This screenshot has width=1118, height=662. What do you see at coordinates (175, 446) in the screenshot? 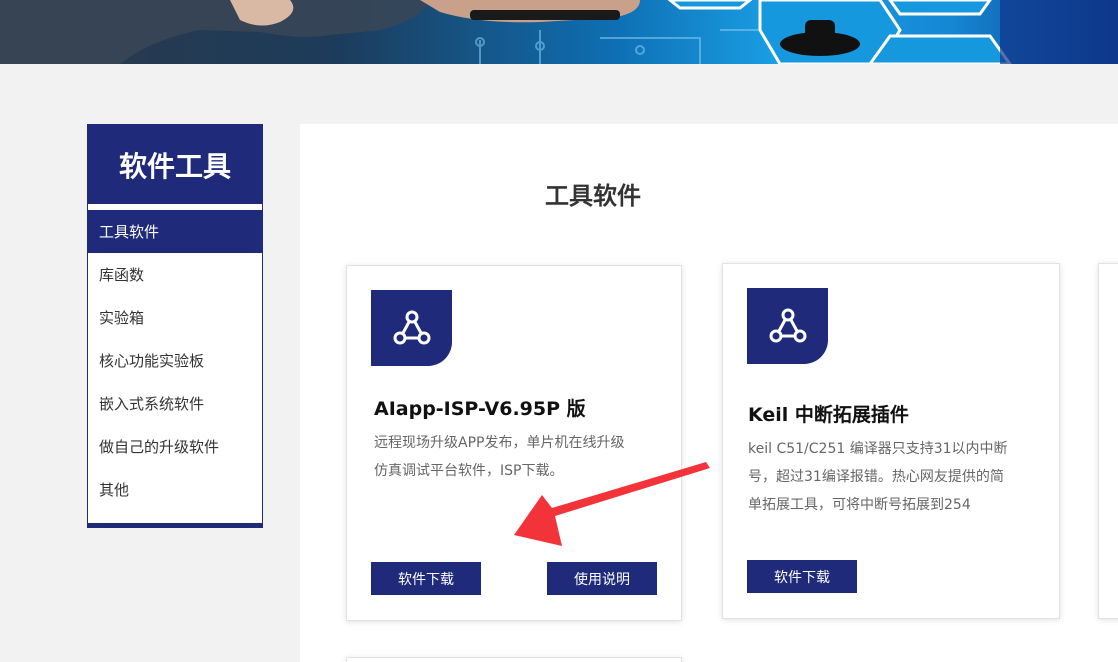
I see `sidebar-item-upgrade-software: 做自己的升级软件` at bounding box center [175, 446].